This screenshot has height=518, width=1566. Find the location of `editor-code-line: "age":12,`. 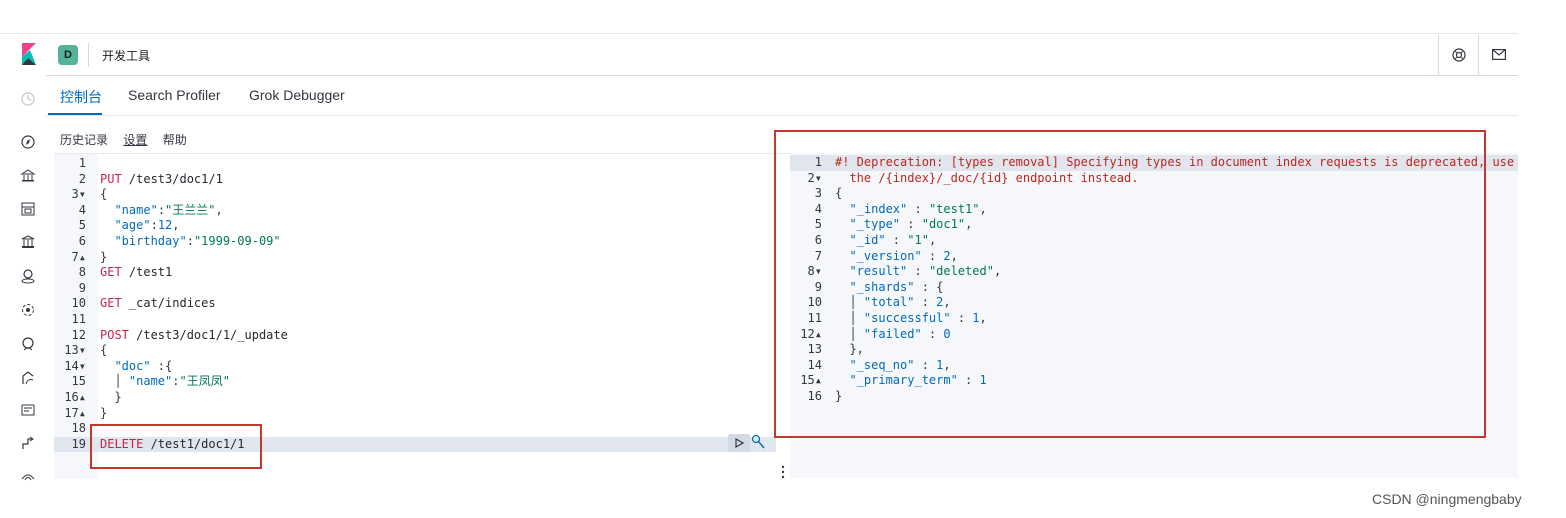

editor-code-line: "age":12, is located at coordinates (194, 226).